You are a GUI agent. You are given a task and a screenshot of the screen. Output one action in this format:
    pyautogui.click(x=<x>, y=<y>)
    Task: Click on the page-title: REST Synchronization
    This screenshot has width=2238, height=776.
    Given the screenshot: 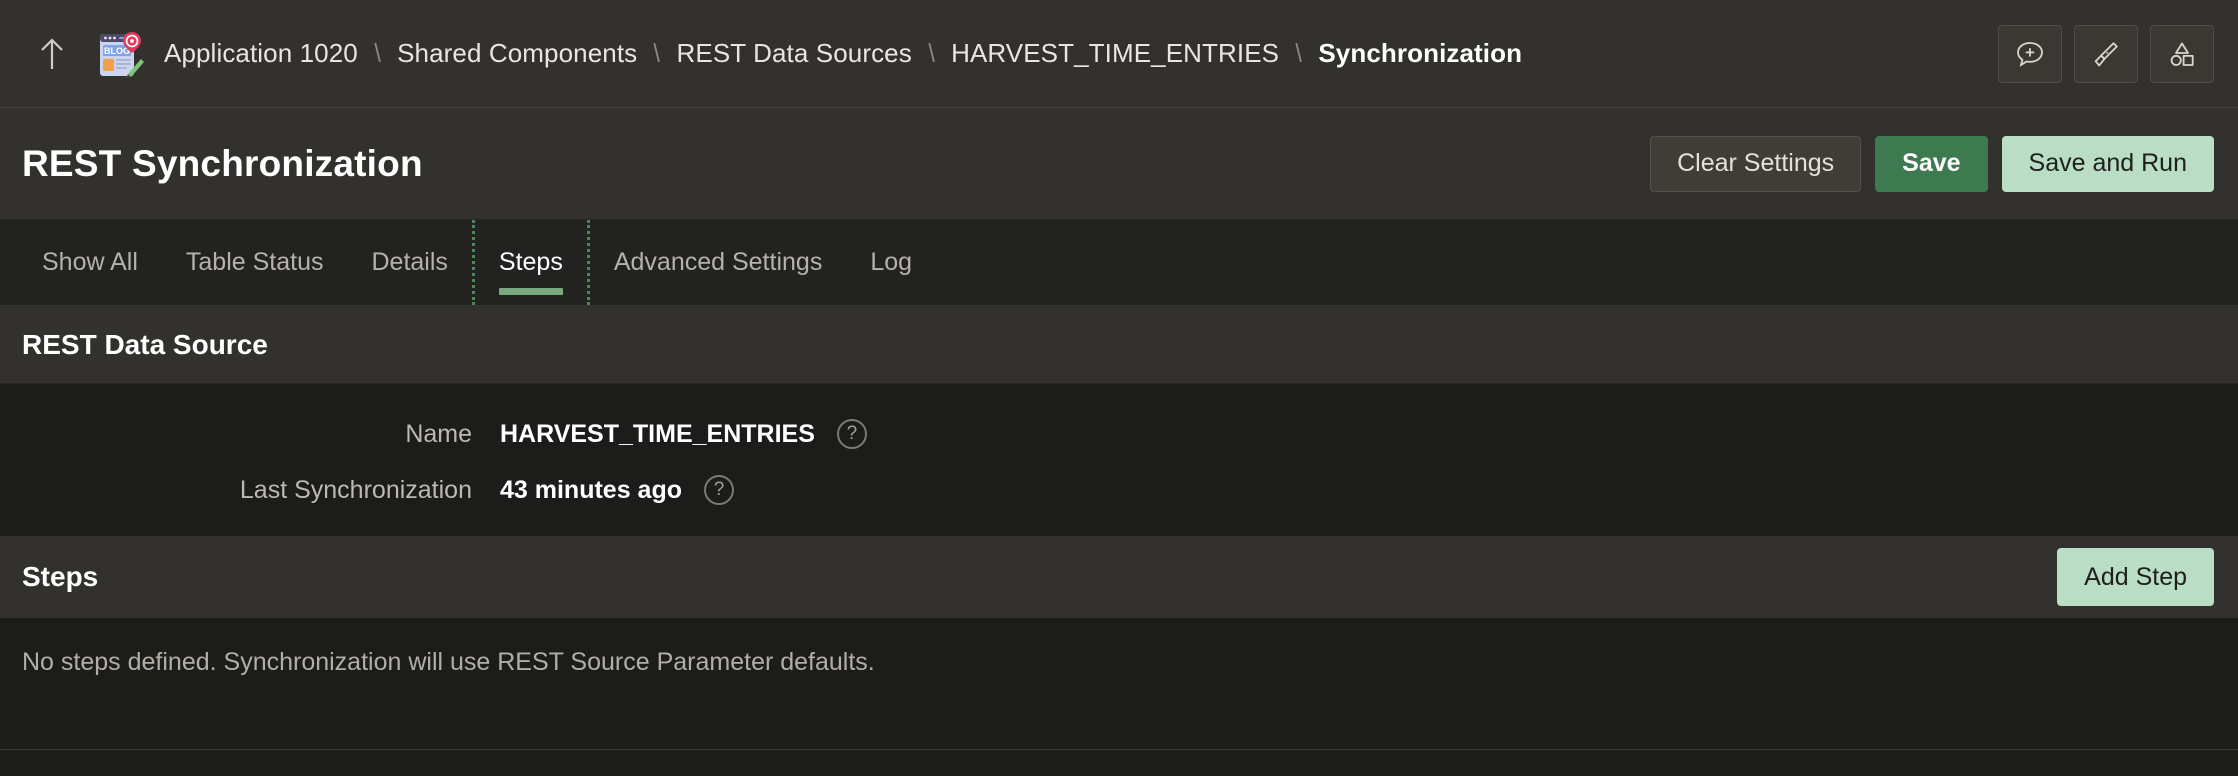 What is the action you would take?
    pyautogui.click(x=222, y=163)
    